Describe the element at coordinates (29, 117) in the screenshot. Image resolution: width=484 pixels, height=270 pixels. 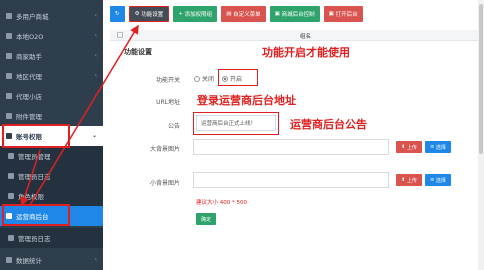
I see `sidebar-item-label: 附件管理` at that location.